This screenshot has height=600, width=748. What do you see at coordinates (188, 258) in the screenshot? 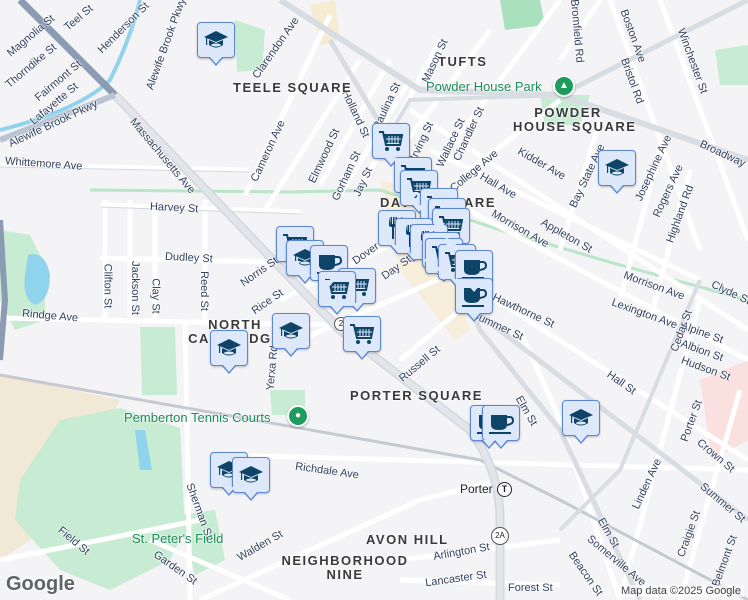
I see `street-label: Dudley St` at bounding box center [188, 258].